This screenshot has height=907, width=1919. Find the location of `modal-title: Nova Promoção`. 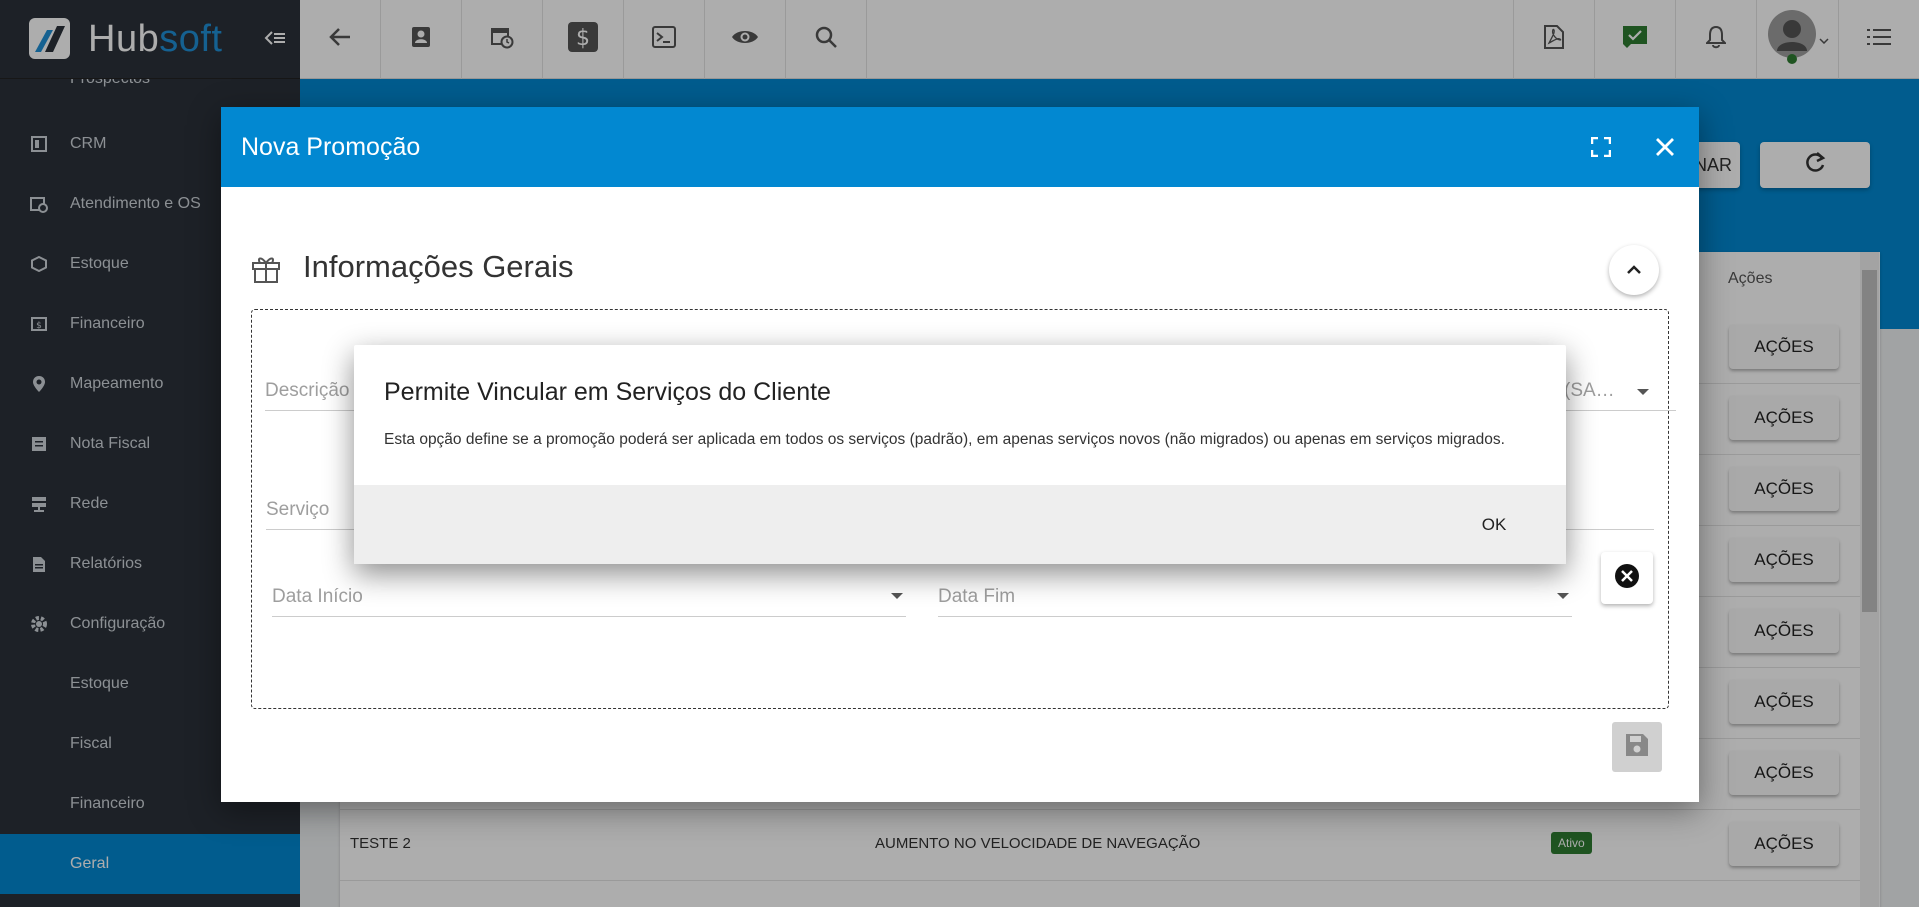

modal-title: Nova Promoção is located at coordinates (331, 147).